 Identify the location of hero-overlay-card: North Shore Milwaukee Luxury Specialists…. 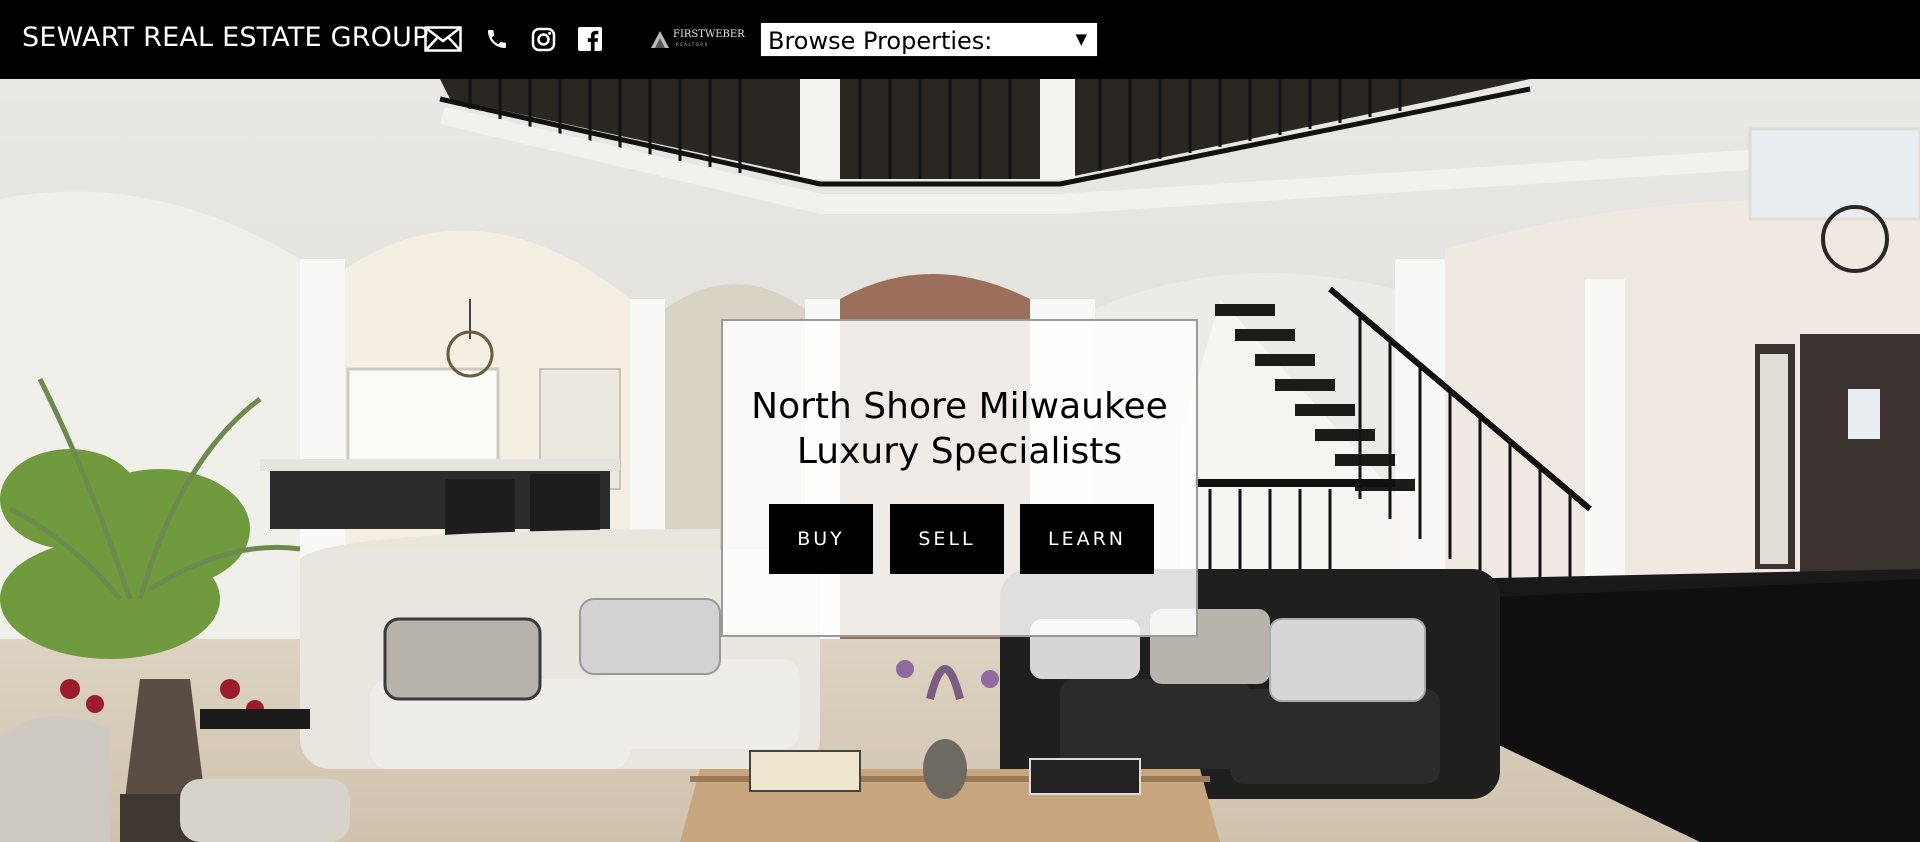
(959, 478).